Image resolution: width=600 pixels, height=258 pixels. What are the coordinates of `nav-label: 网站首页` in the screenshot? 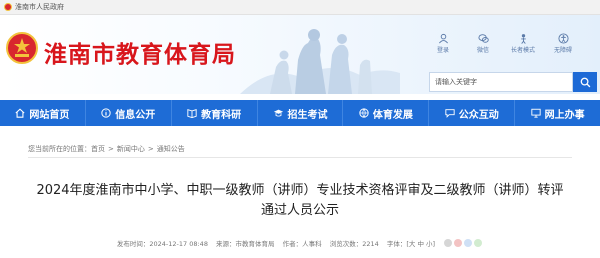 It's located at (49, 115).